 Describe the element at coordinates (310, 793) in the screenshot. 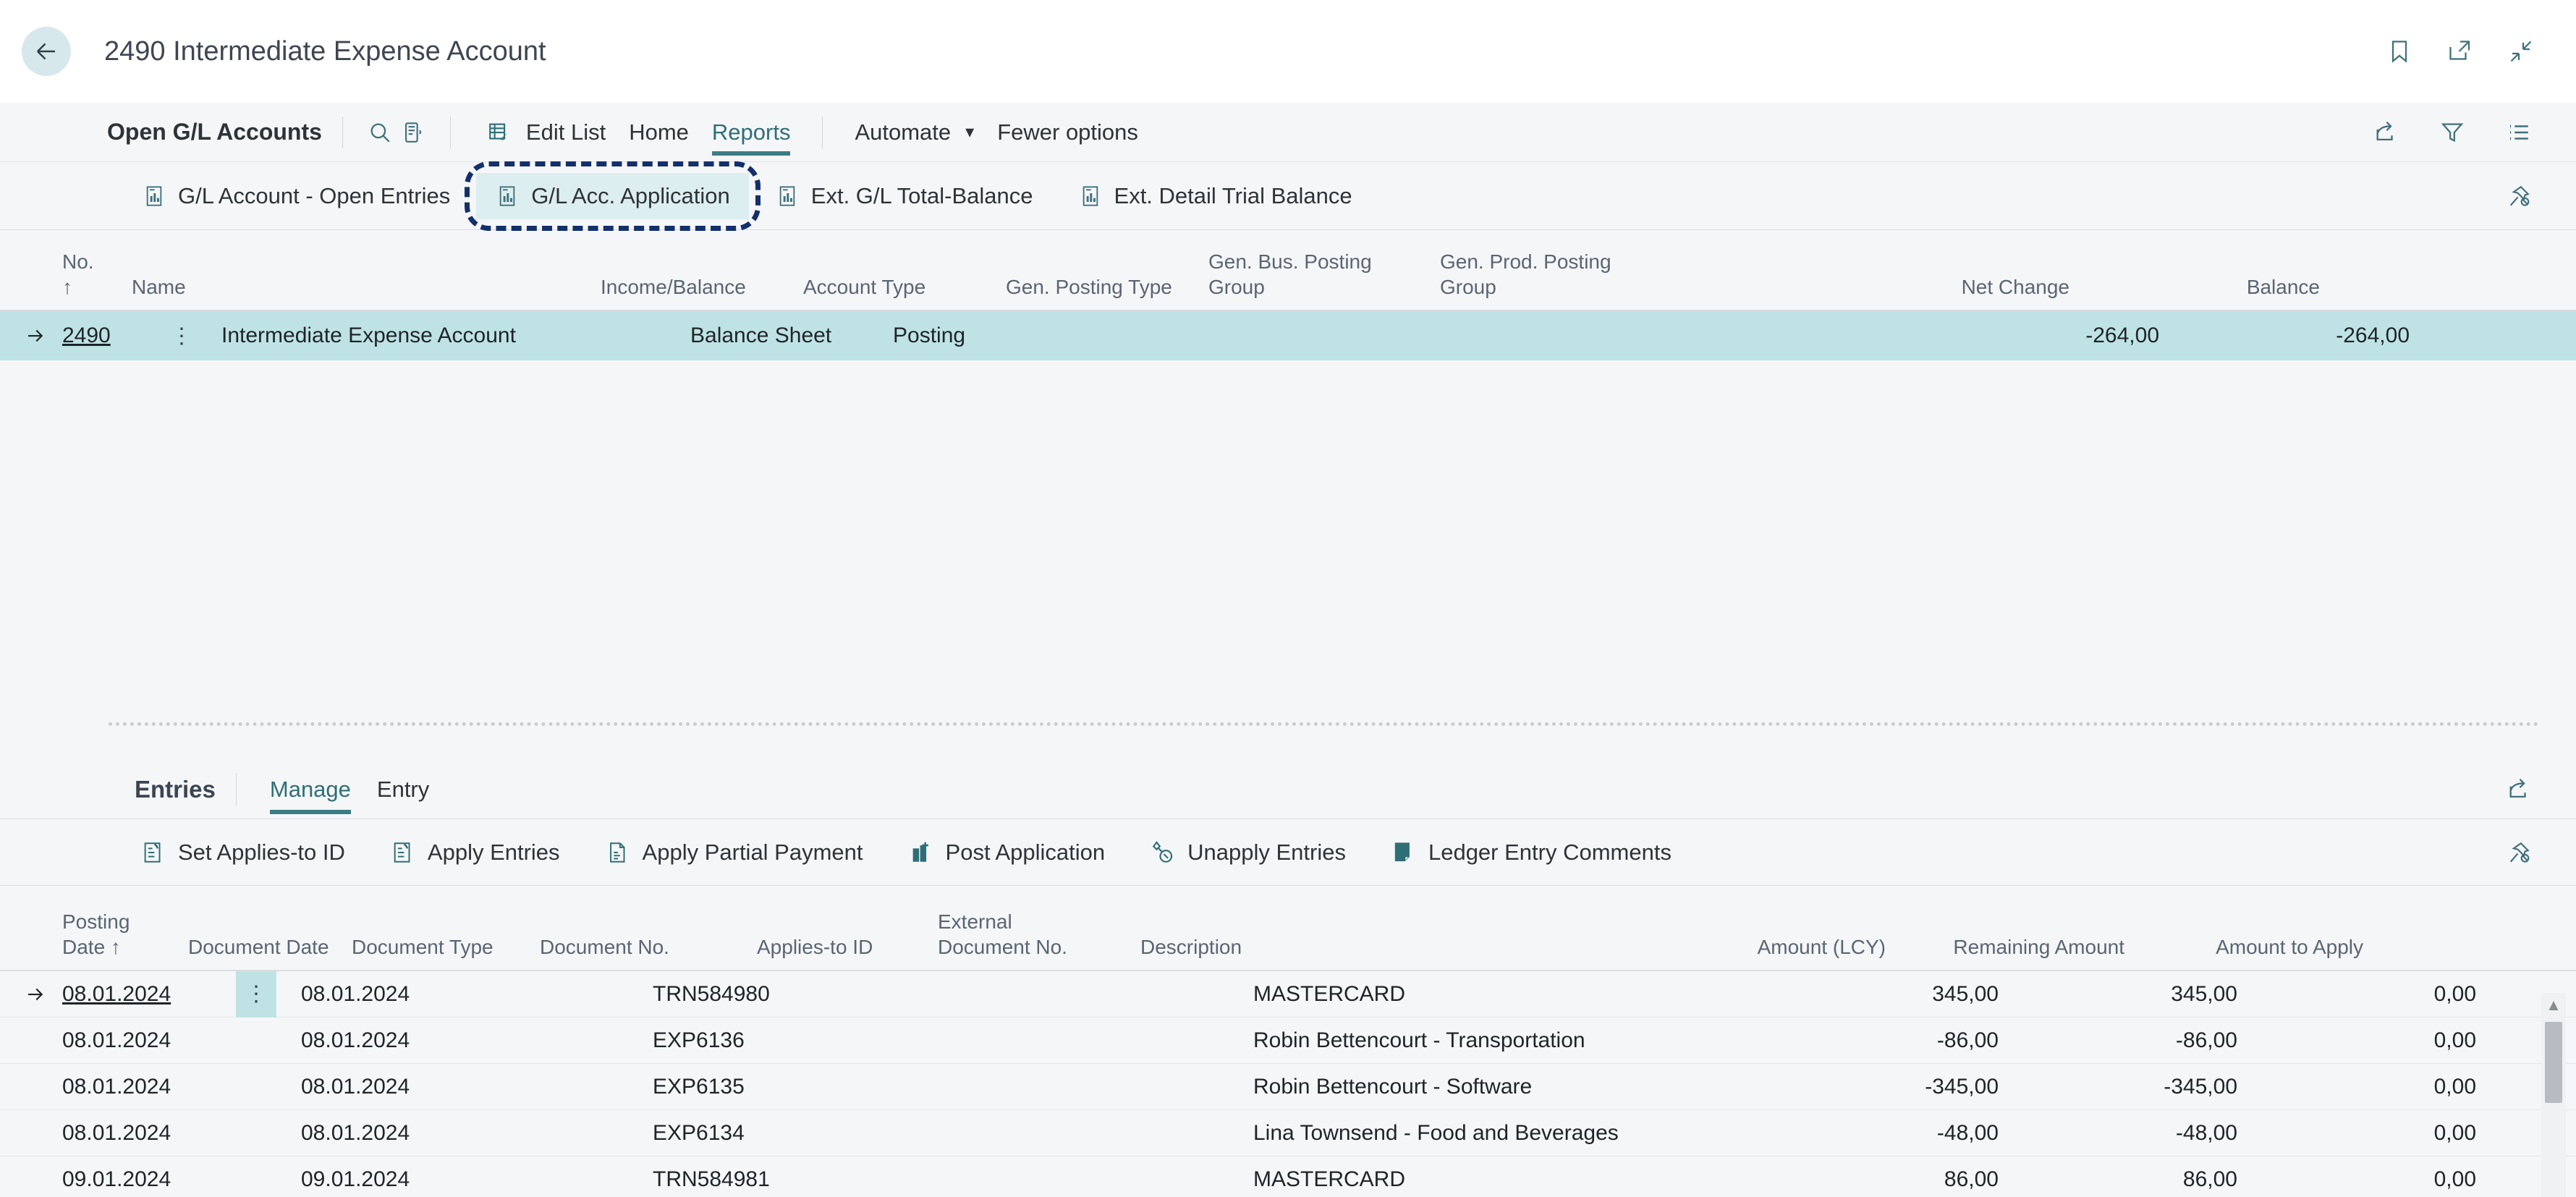

I see `tab-manage: Manage` at that location.